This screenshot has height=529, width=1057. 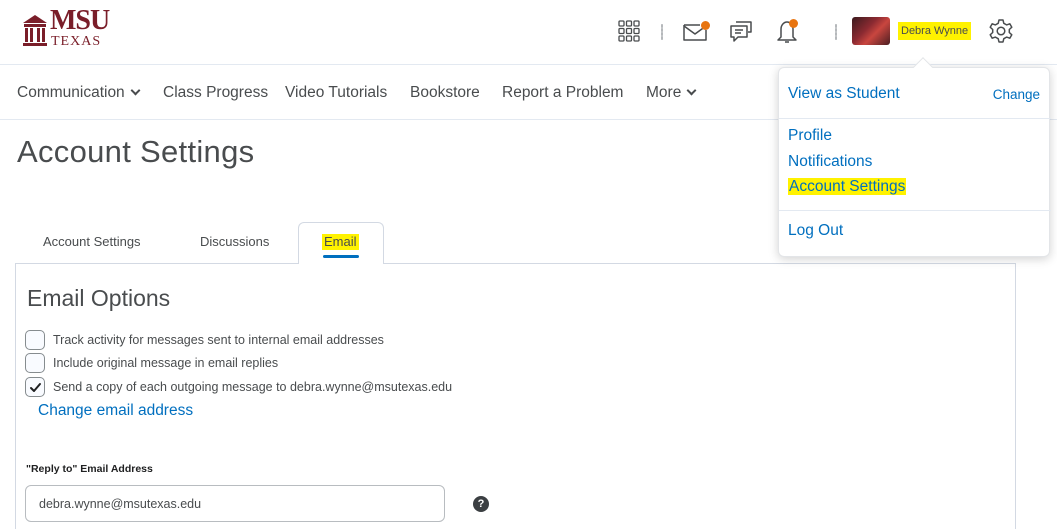 I want to click on gear-icon, so click(x=1001, y=31).